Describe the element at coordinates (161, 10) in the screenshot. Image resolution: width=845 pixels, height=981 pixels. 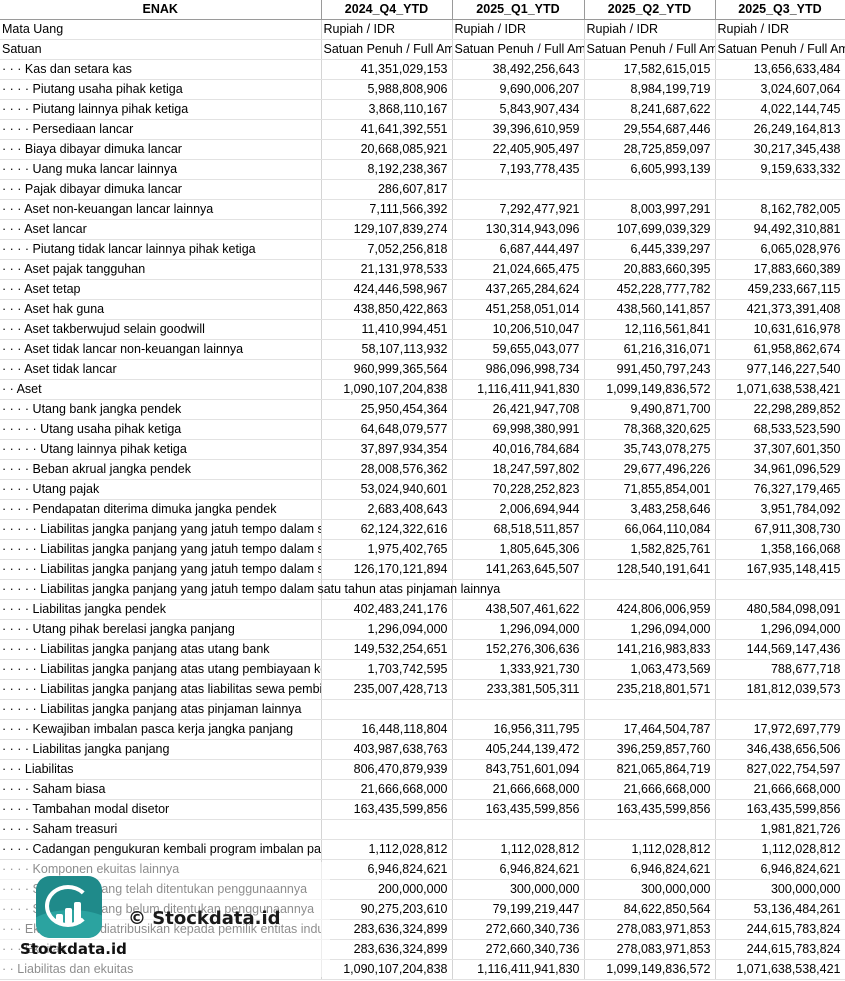
I see `header-label: ENAK` at that location.